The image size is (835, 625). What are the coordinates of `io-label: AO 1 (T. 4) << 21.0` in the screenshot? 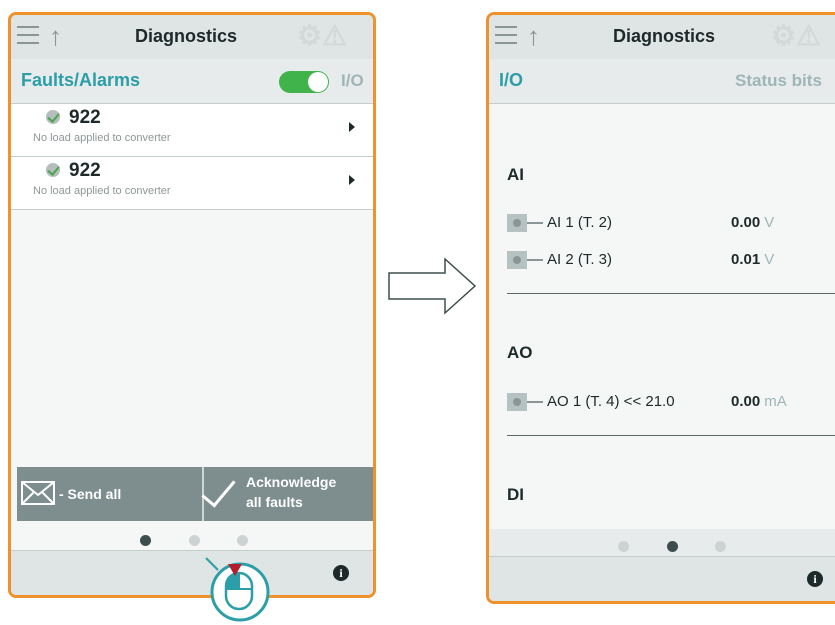 It's located at (611, 401).